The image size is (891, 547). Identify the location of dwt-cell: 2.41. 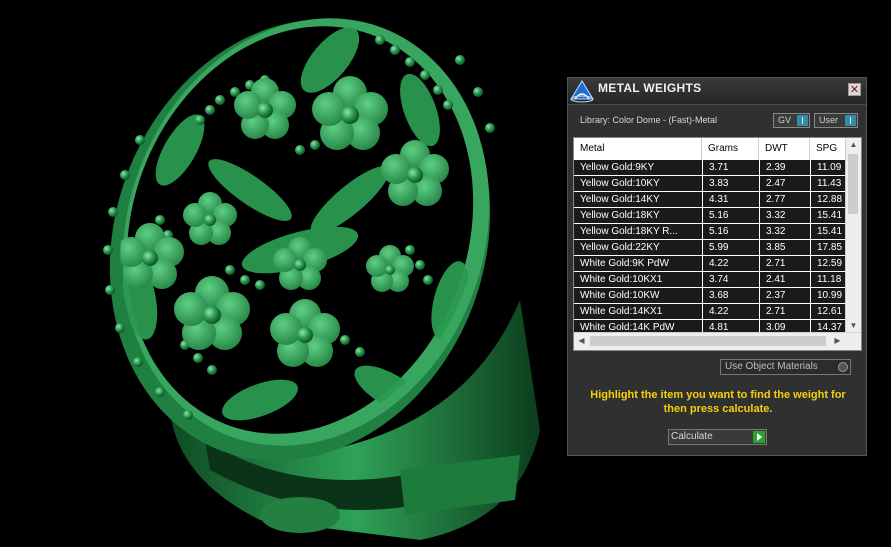
(784, 279).